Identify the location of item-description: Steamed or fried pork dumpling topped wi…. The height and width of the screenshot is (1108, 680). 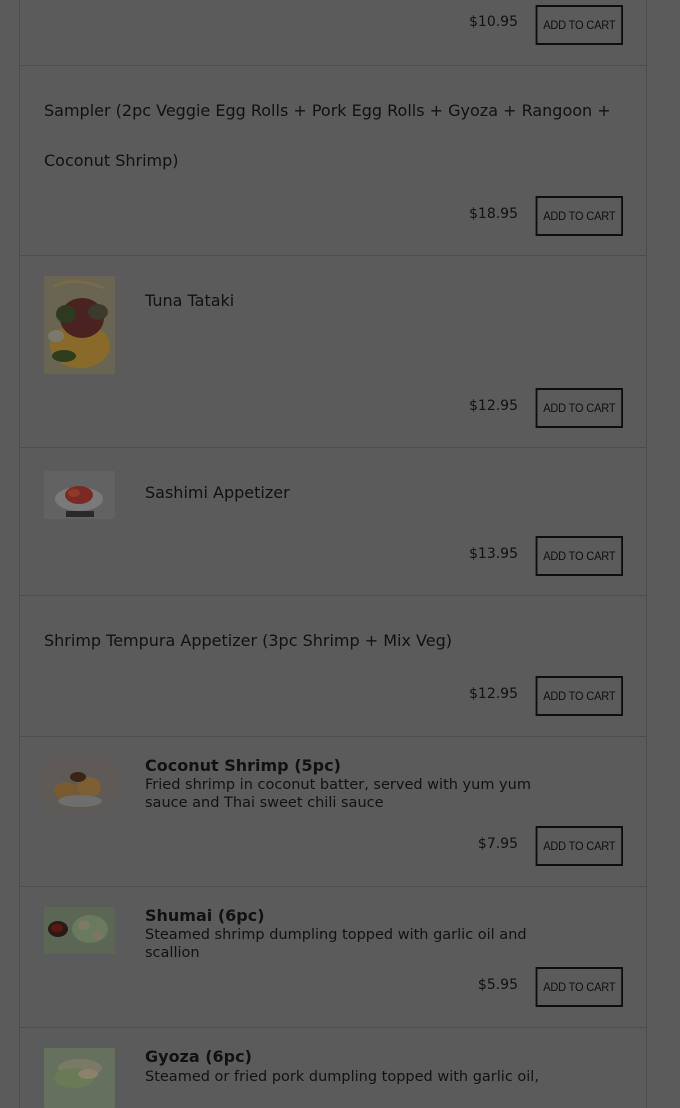
(342, 1077).